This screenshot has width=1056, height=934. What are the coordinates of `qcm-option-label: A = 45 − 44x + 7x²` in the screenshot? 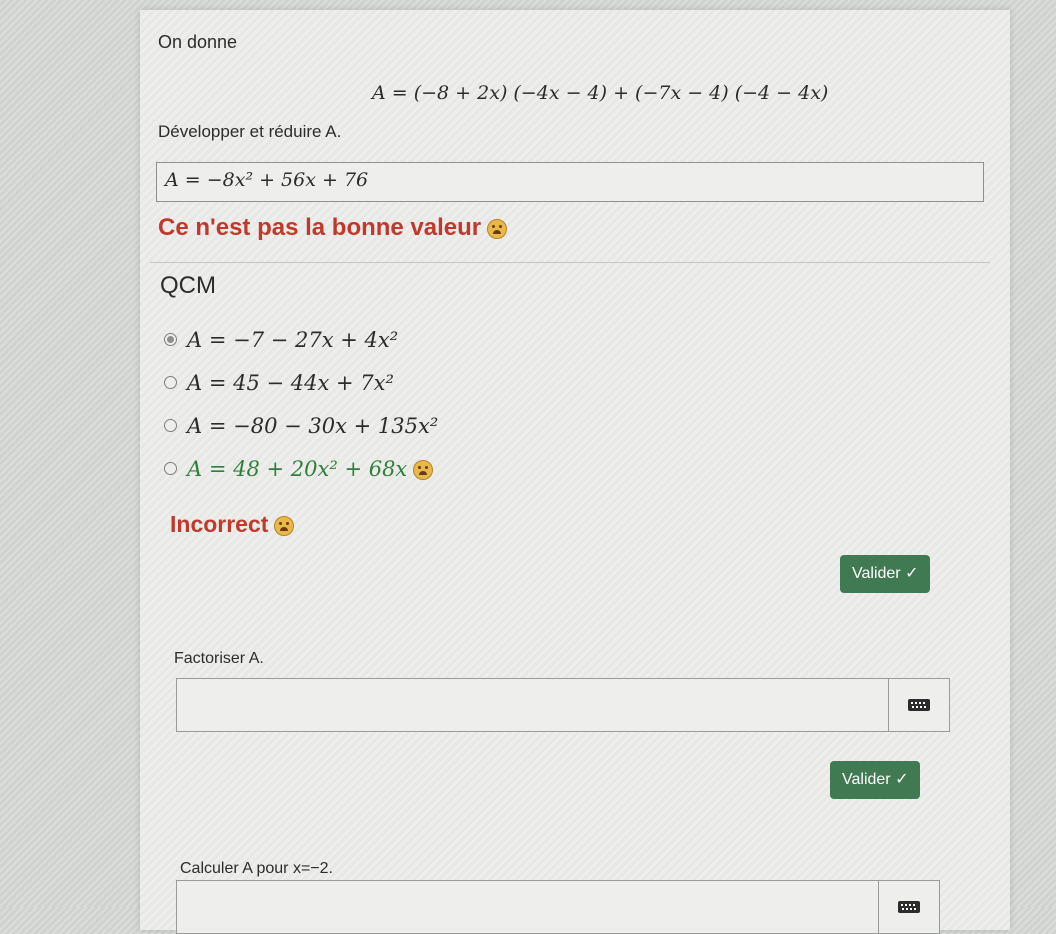 It's located at (290, 383).